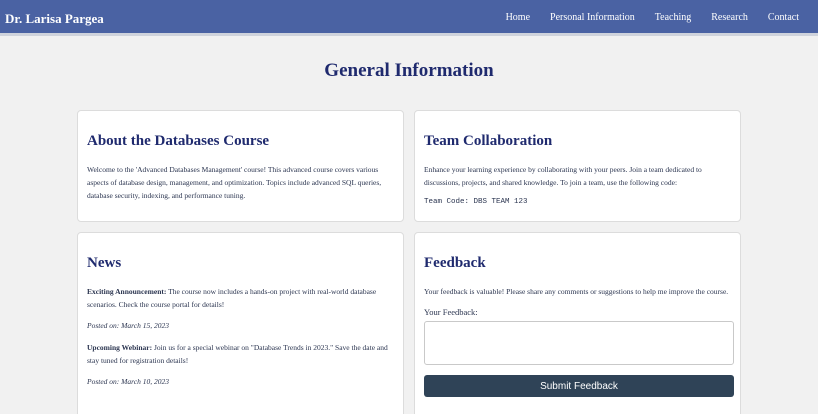  Describe the element at coordinates (579, 343) in the screenshot. I see `feedback-textarea` at that location.